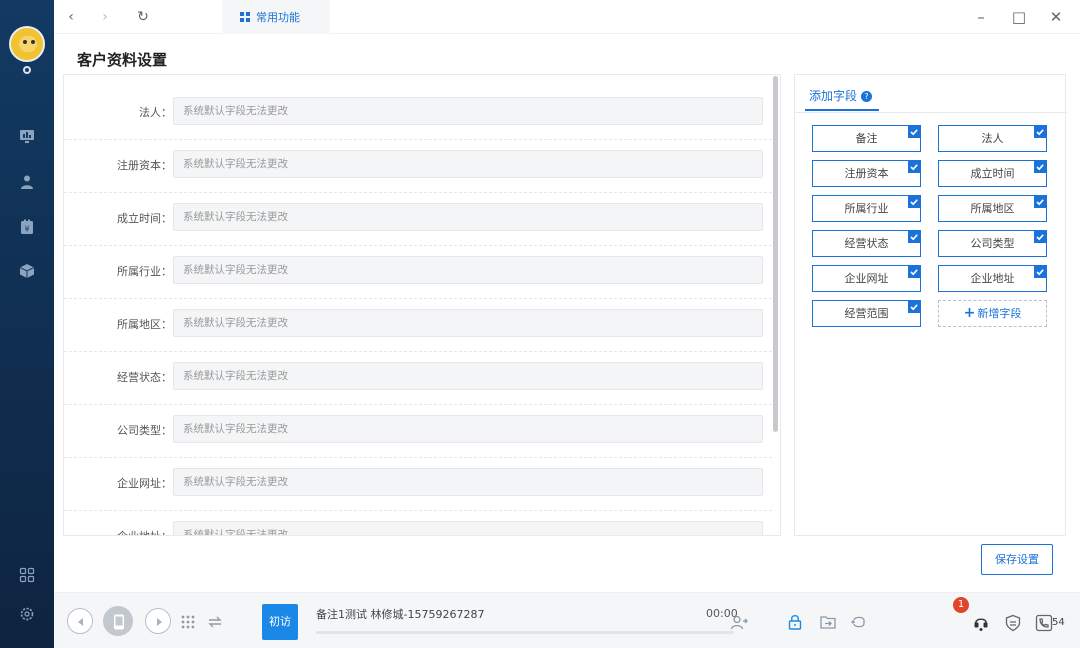 The height and width of the screenshot is (648, 1080). What do you see at coordinates (999, 313) in the screenshot?
I see `add-new-field-label: 新增字段` at bounding box center [999, 313].